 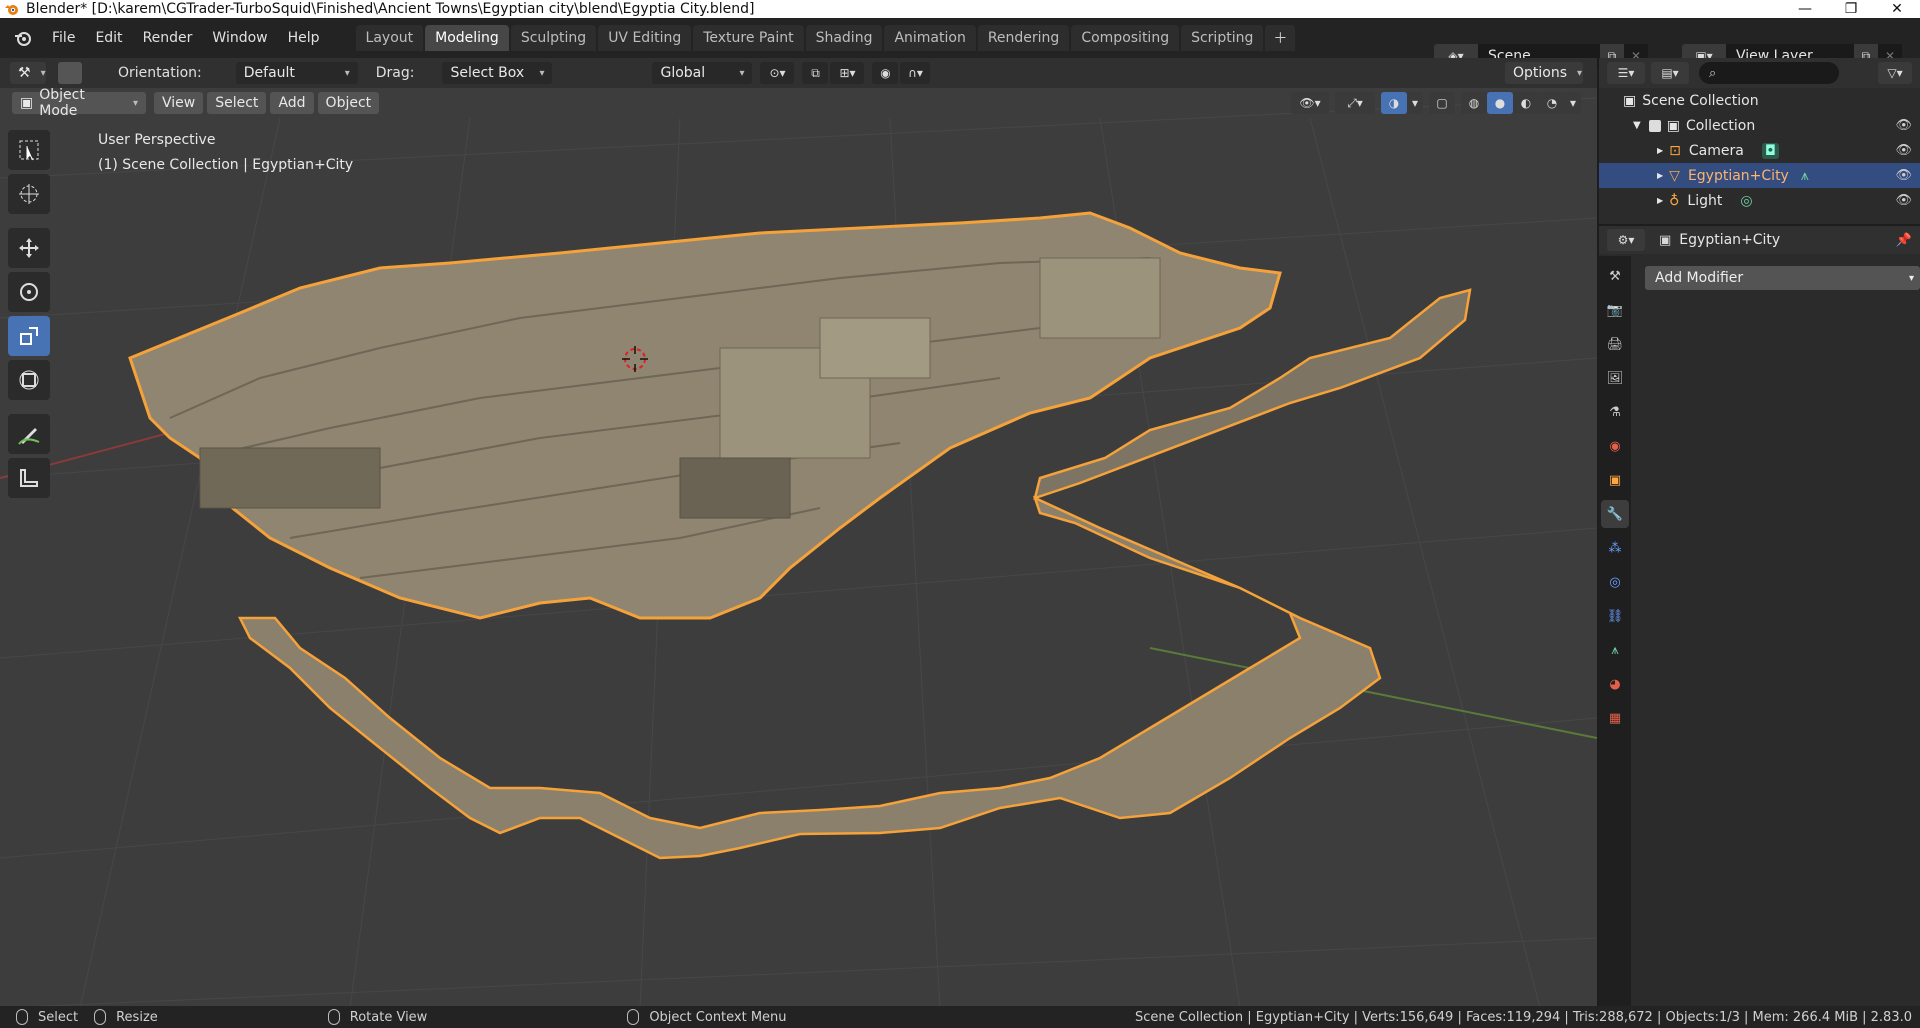 I want to click on measure-tool-icon, so click(x=29, y=478).